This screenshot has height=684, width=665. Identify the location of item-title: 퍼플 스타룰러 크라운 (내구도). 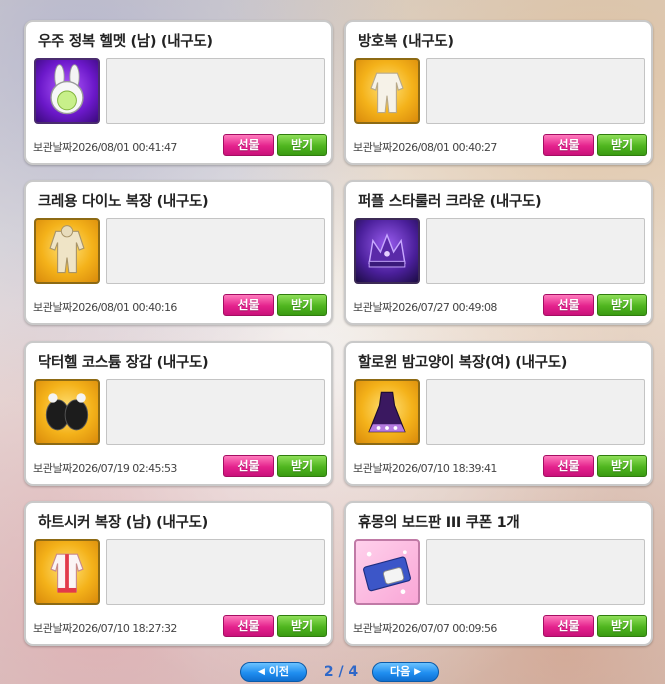
(450, 202).